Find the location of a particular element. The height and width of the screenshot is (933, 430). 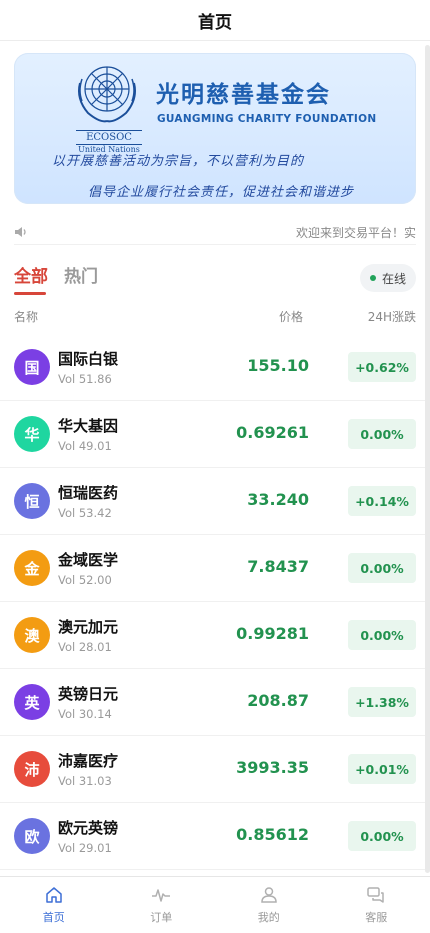

asset-price: 155.10 is located at coordinates (278, 365).